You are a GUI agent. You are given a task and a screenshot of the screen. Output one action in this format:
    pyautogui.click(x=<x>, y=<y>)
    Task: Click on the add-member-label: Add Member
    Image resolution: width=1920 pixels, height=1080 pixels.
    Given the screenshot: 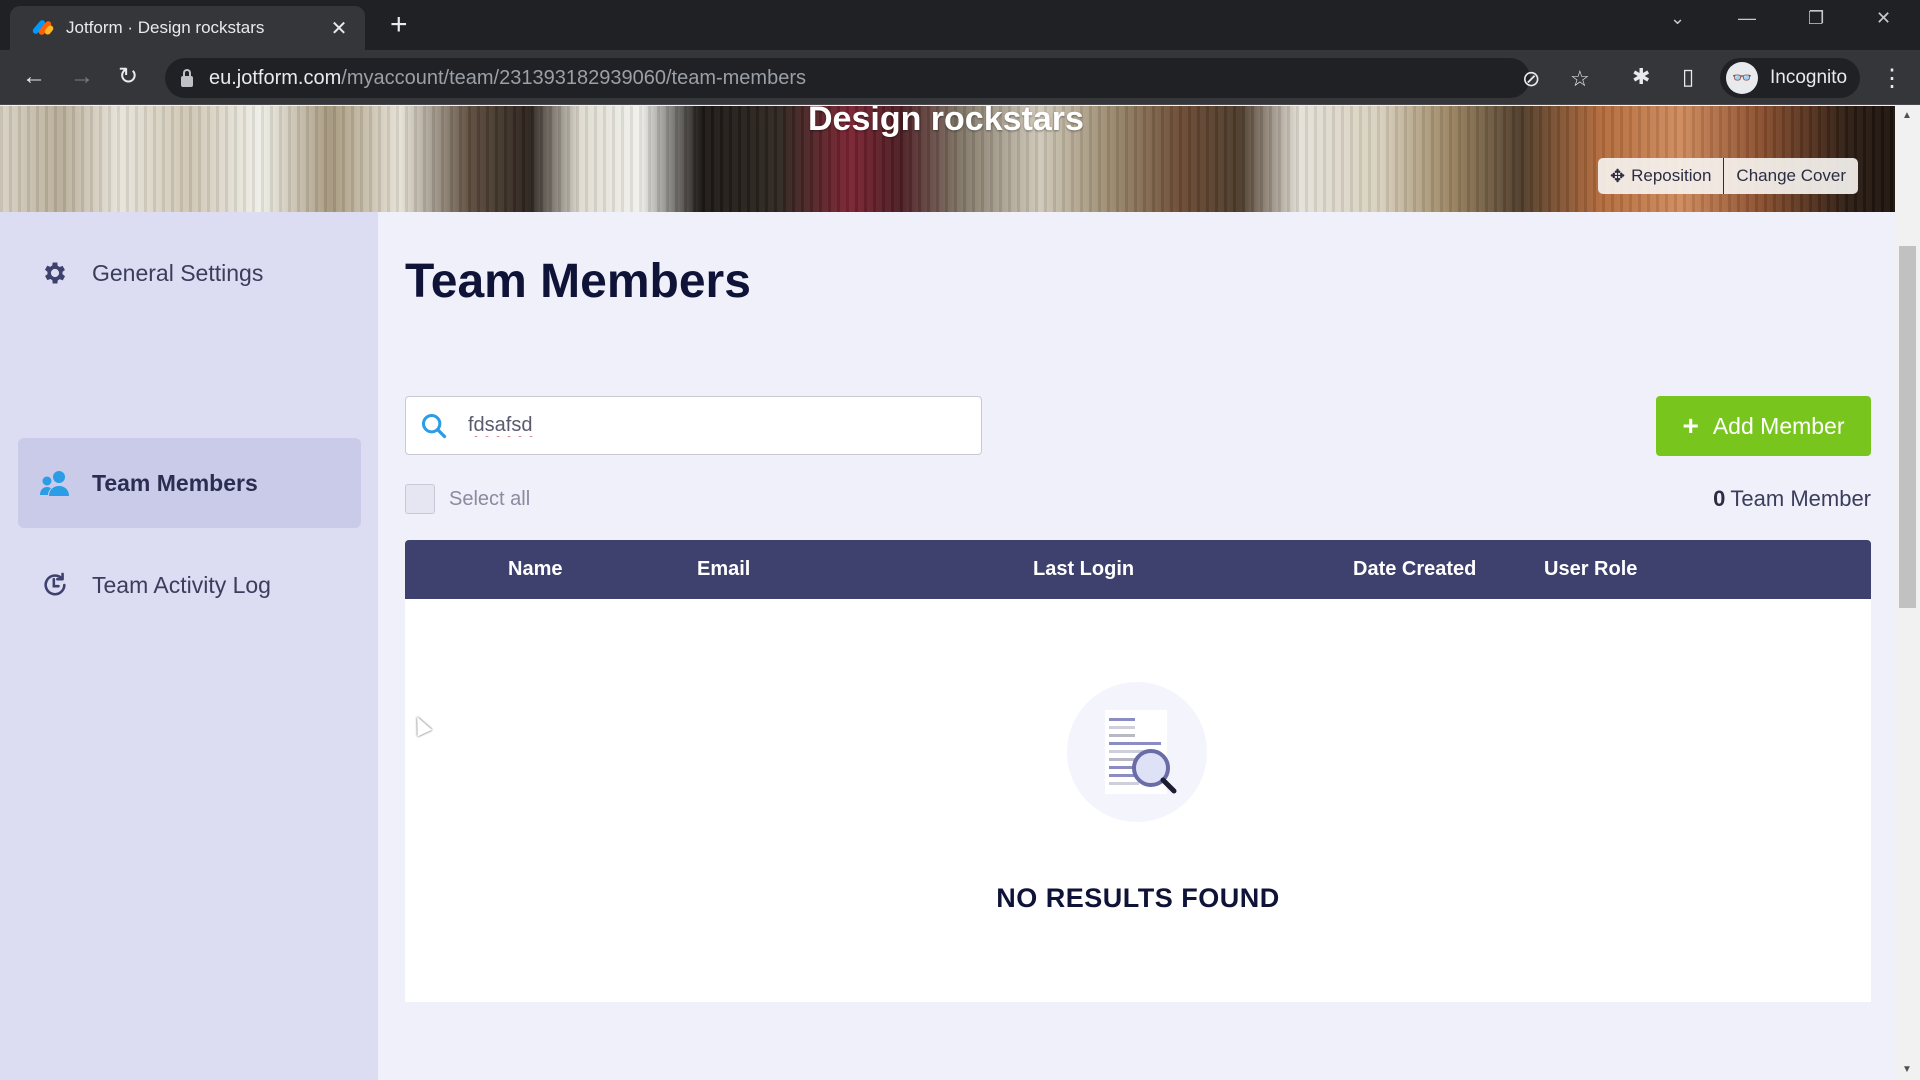 What is the action you would take?
    pyautogui.click(x=1778, y=425)
    